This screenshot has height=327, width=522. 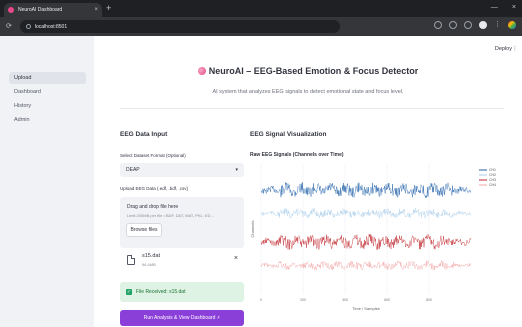 I want to click on series-line-ch3, so click(x=366, y=242).